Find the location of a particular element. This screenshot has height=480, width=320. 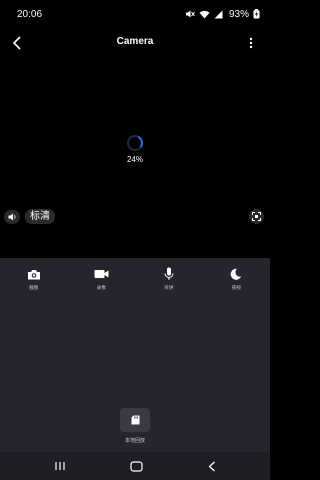

volume-icon is located at coordinates (11, 217).